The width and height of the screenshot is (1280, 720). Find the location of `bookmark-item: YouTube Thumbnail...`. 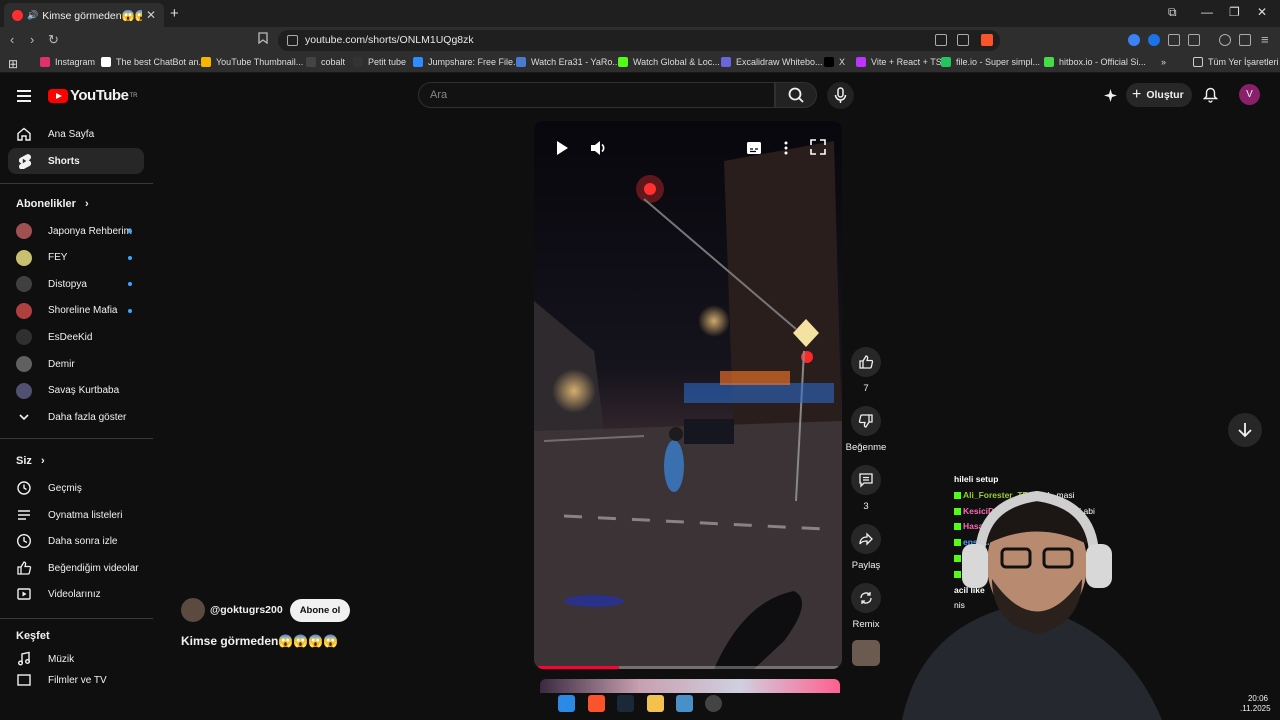

bookmark-item: YouTube Thumbnail... is located at coordinates (252, 62).